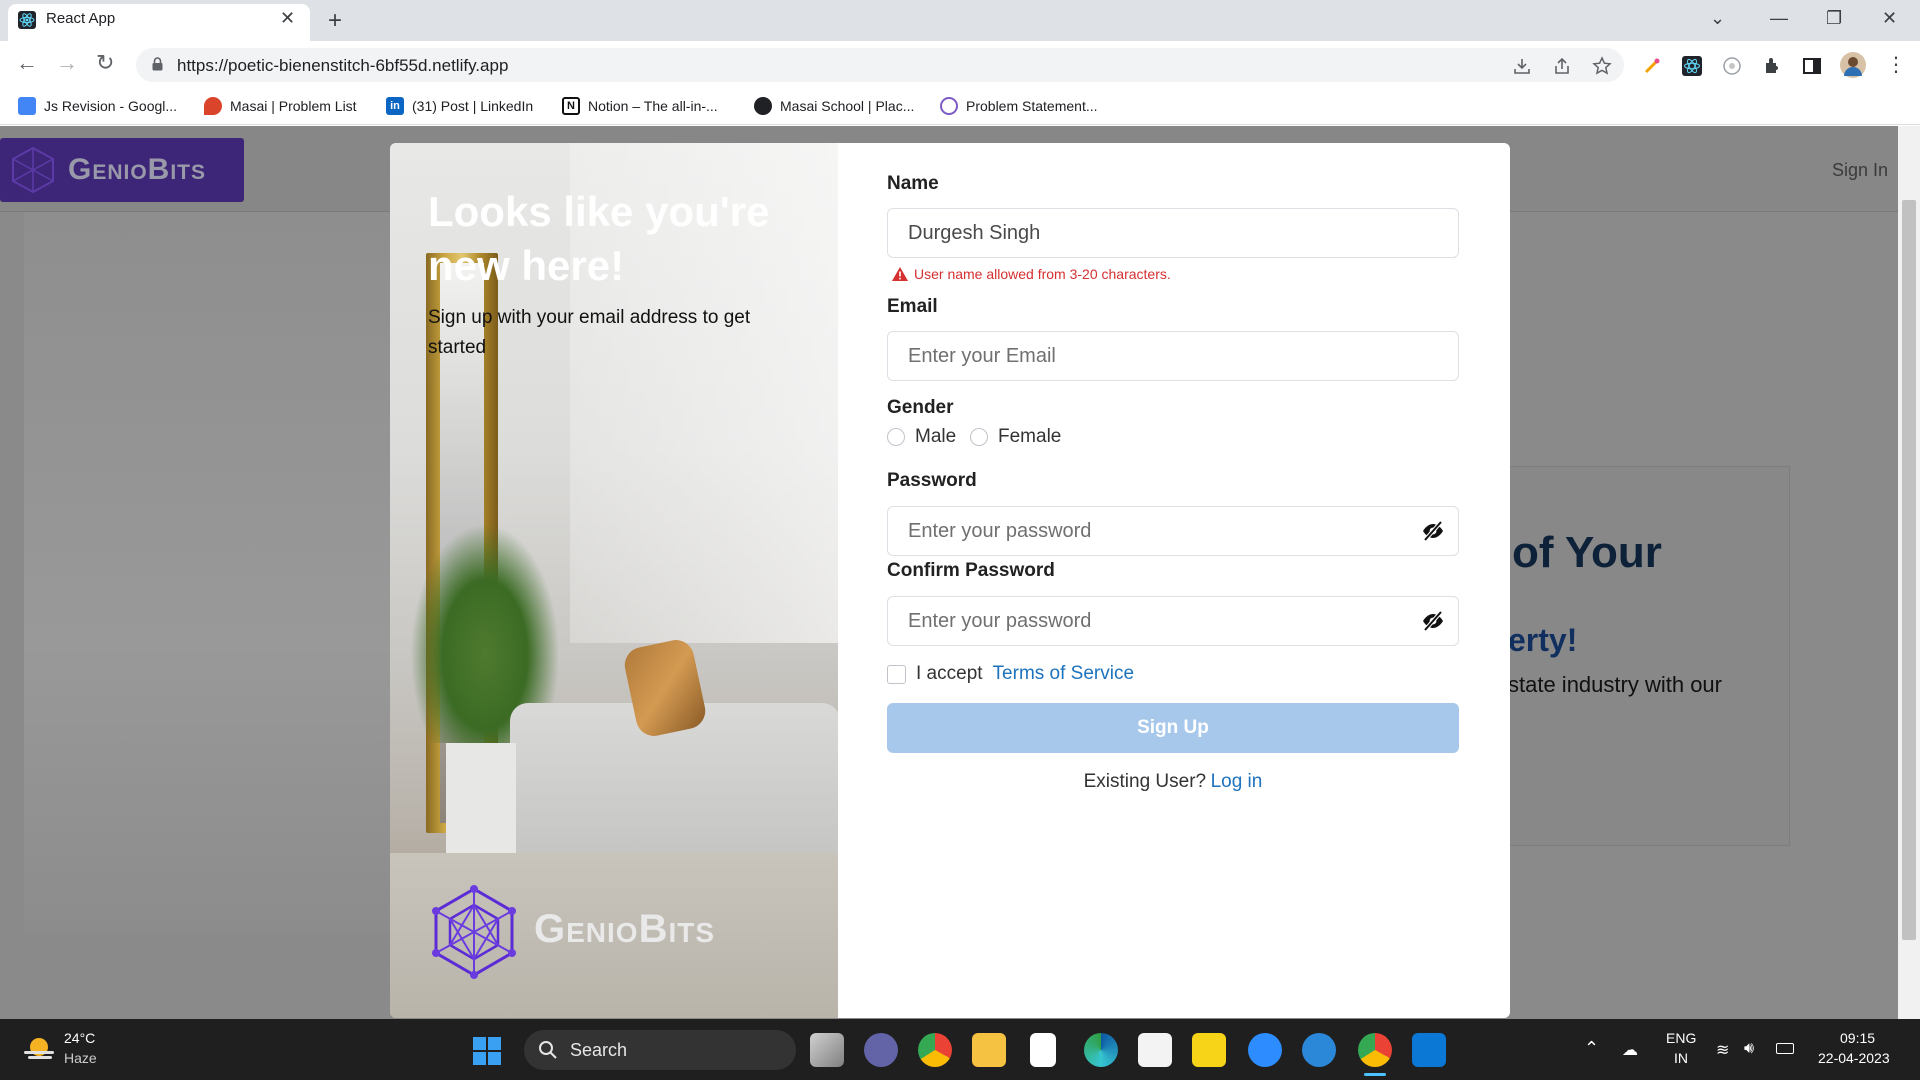 The image size is (1920, 1080). I want to click on log-in-link: Log in, so click(1237, 781).